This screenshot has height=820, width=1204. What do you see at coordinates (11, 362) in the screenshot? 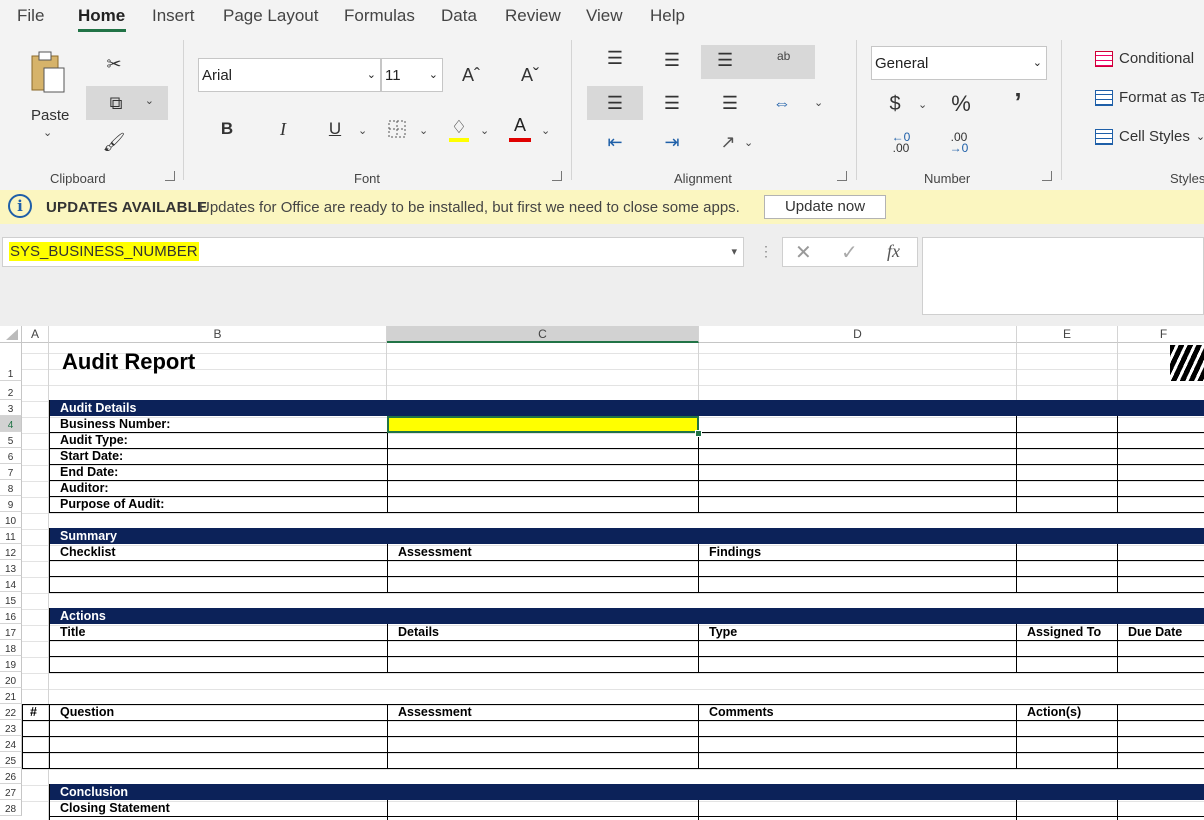
I see `row-header: 1` at bounding box center [11, 362].